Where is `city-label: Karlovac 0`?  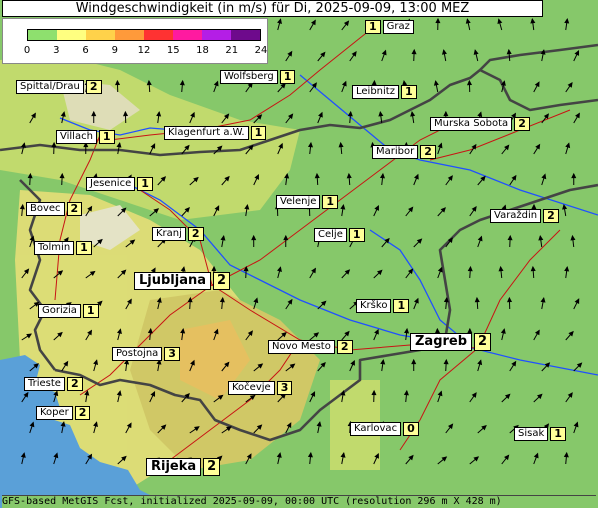 city-label: Karlovac 0 is located at coordinates (384, 429).